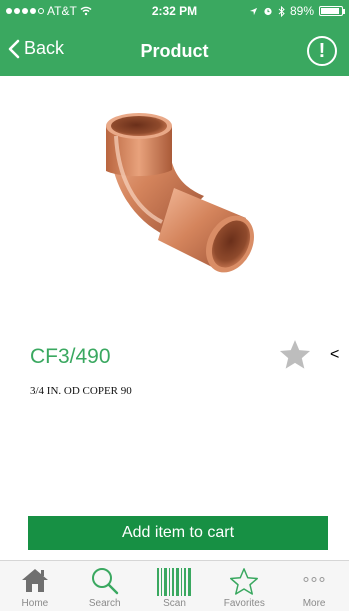 This screenshot has width=349, height=611. I want to click on favorite-star-icon, so click(295, 355).